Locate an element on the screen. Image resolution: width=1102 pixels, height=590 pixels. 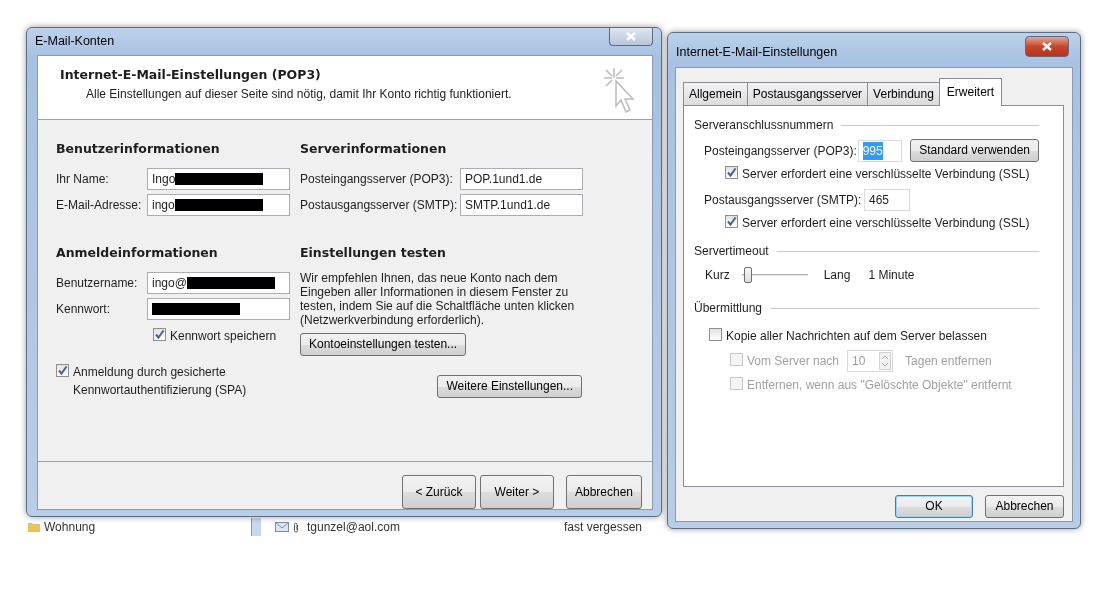
wizard-button: Weiter > is located at coordinates (516, 492).